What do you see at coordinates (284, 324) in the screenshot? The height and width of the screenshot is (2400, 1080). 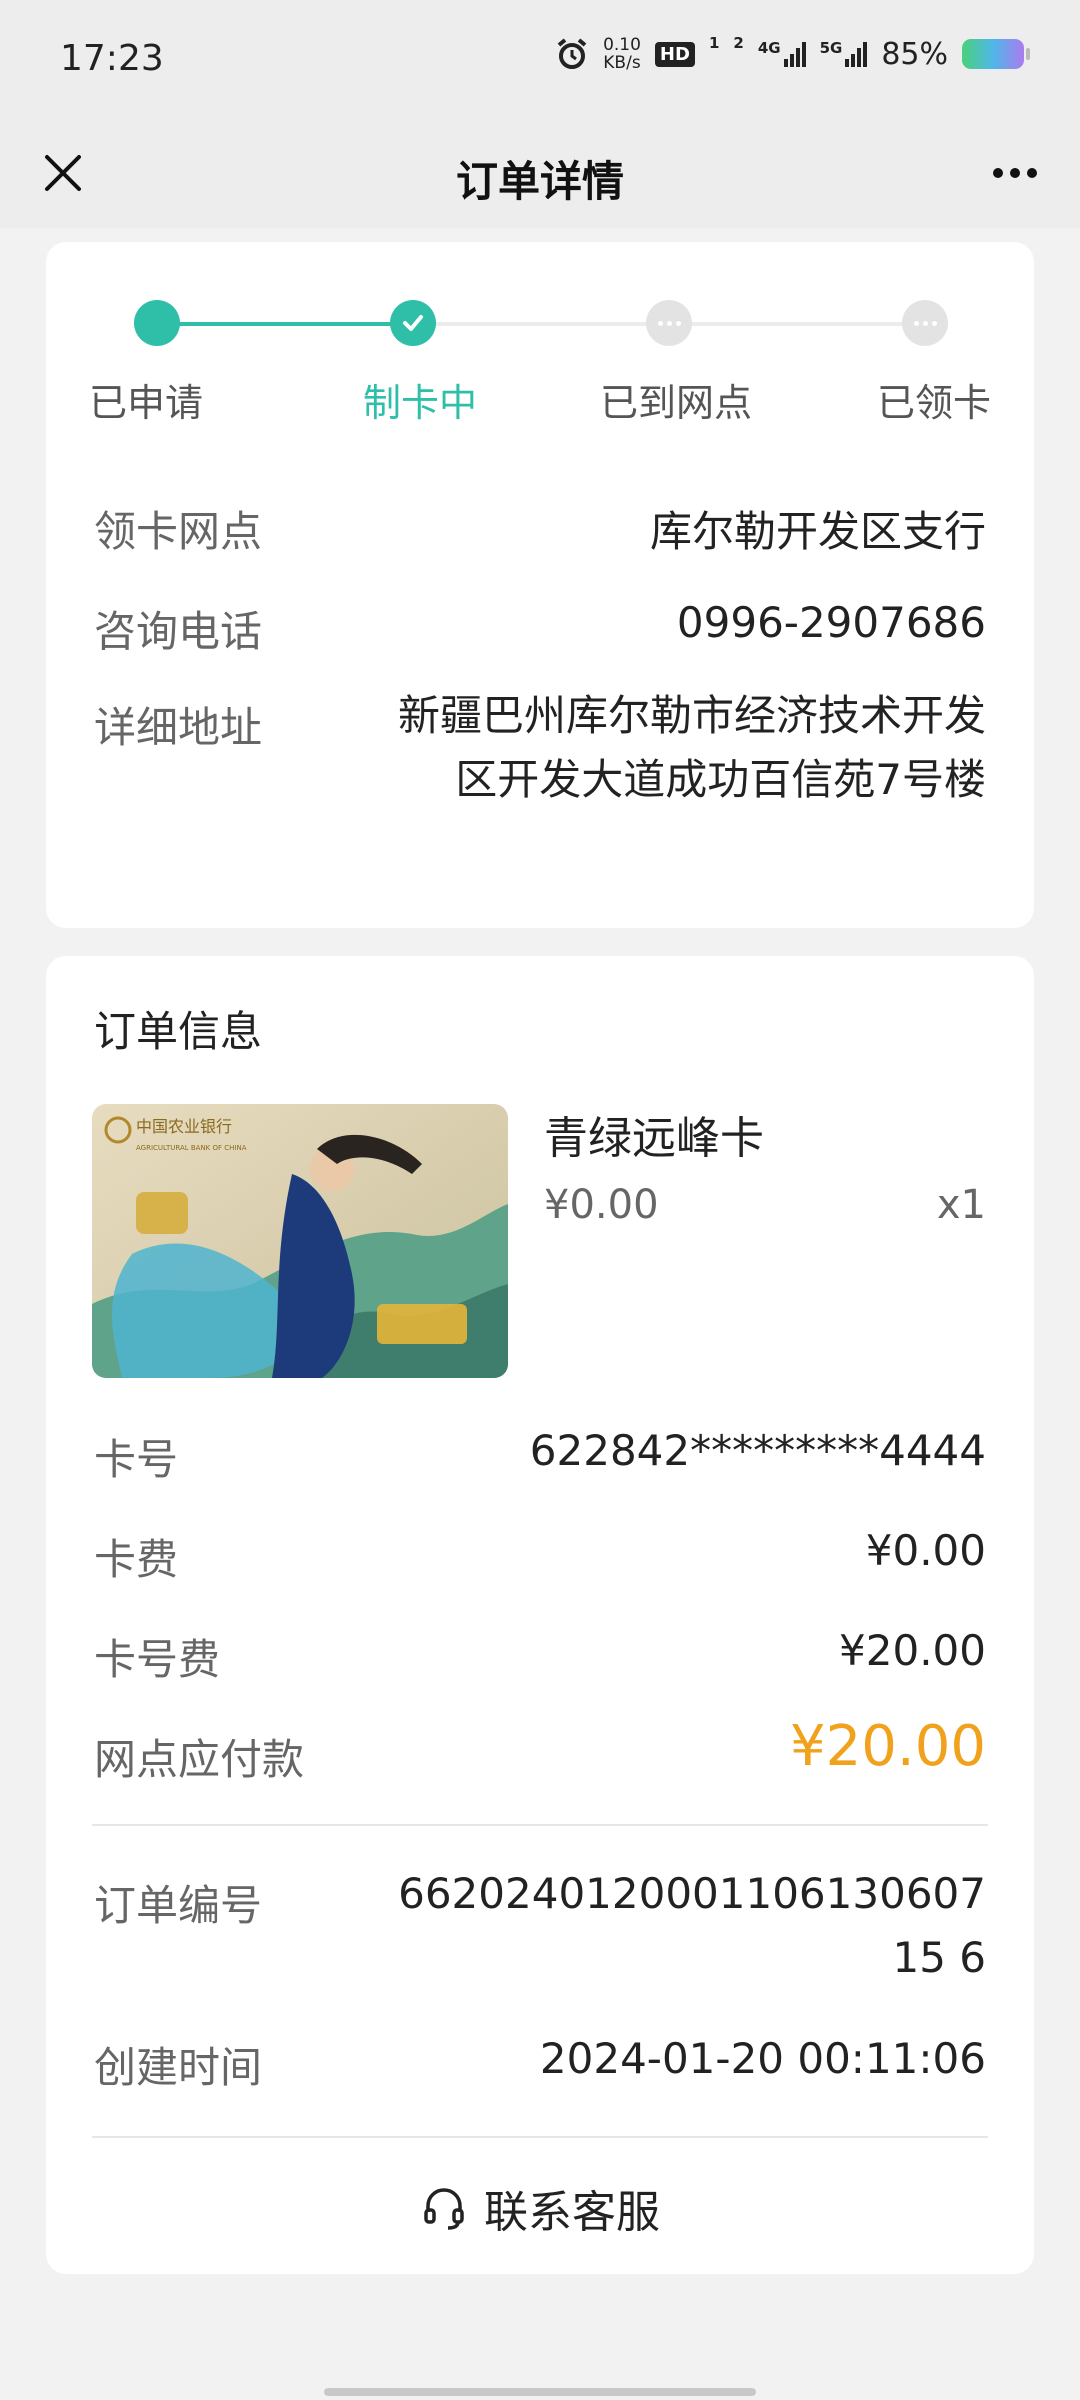 I see `progress-line-done` at bounding box center [284, 324].